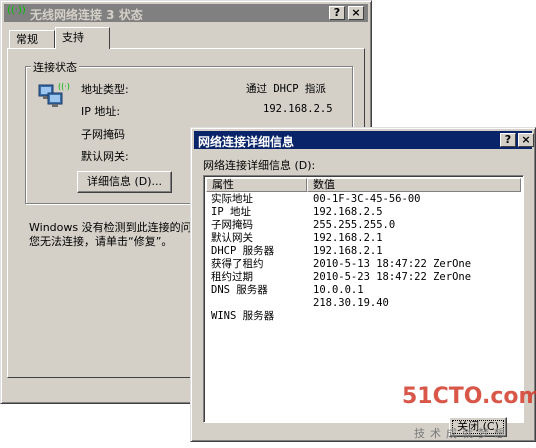  What do you see at coordinates (186, 13) in the screenshot?
I see `status-window-titlebar: ((·)) 无线网络连接 3 状态 ? ×` at bounding box center [186, 13].